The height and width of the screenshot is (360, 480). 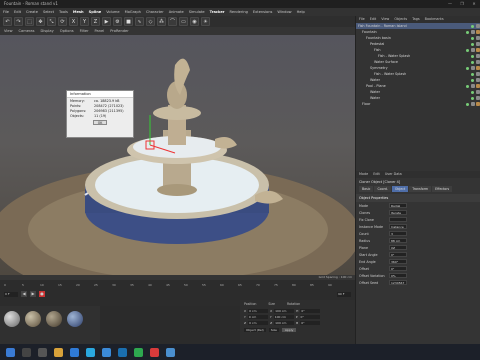 What do you see at coordinates (48, 12) in the screenshot?
I see `menu-item: Select` at bounding box center [48, 12].